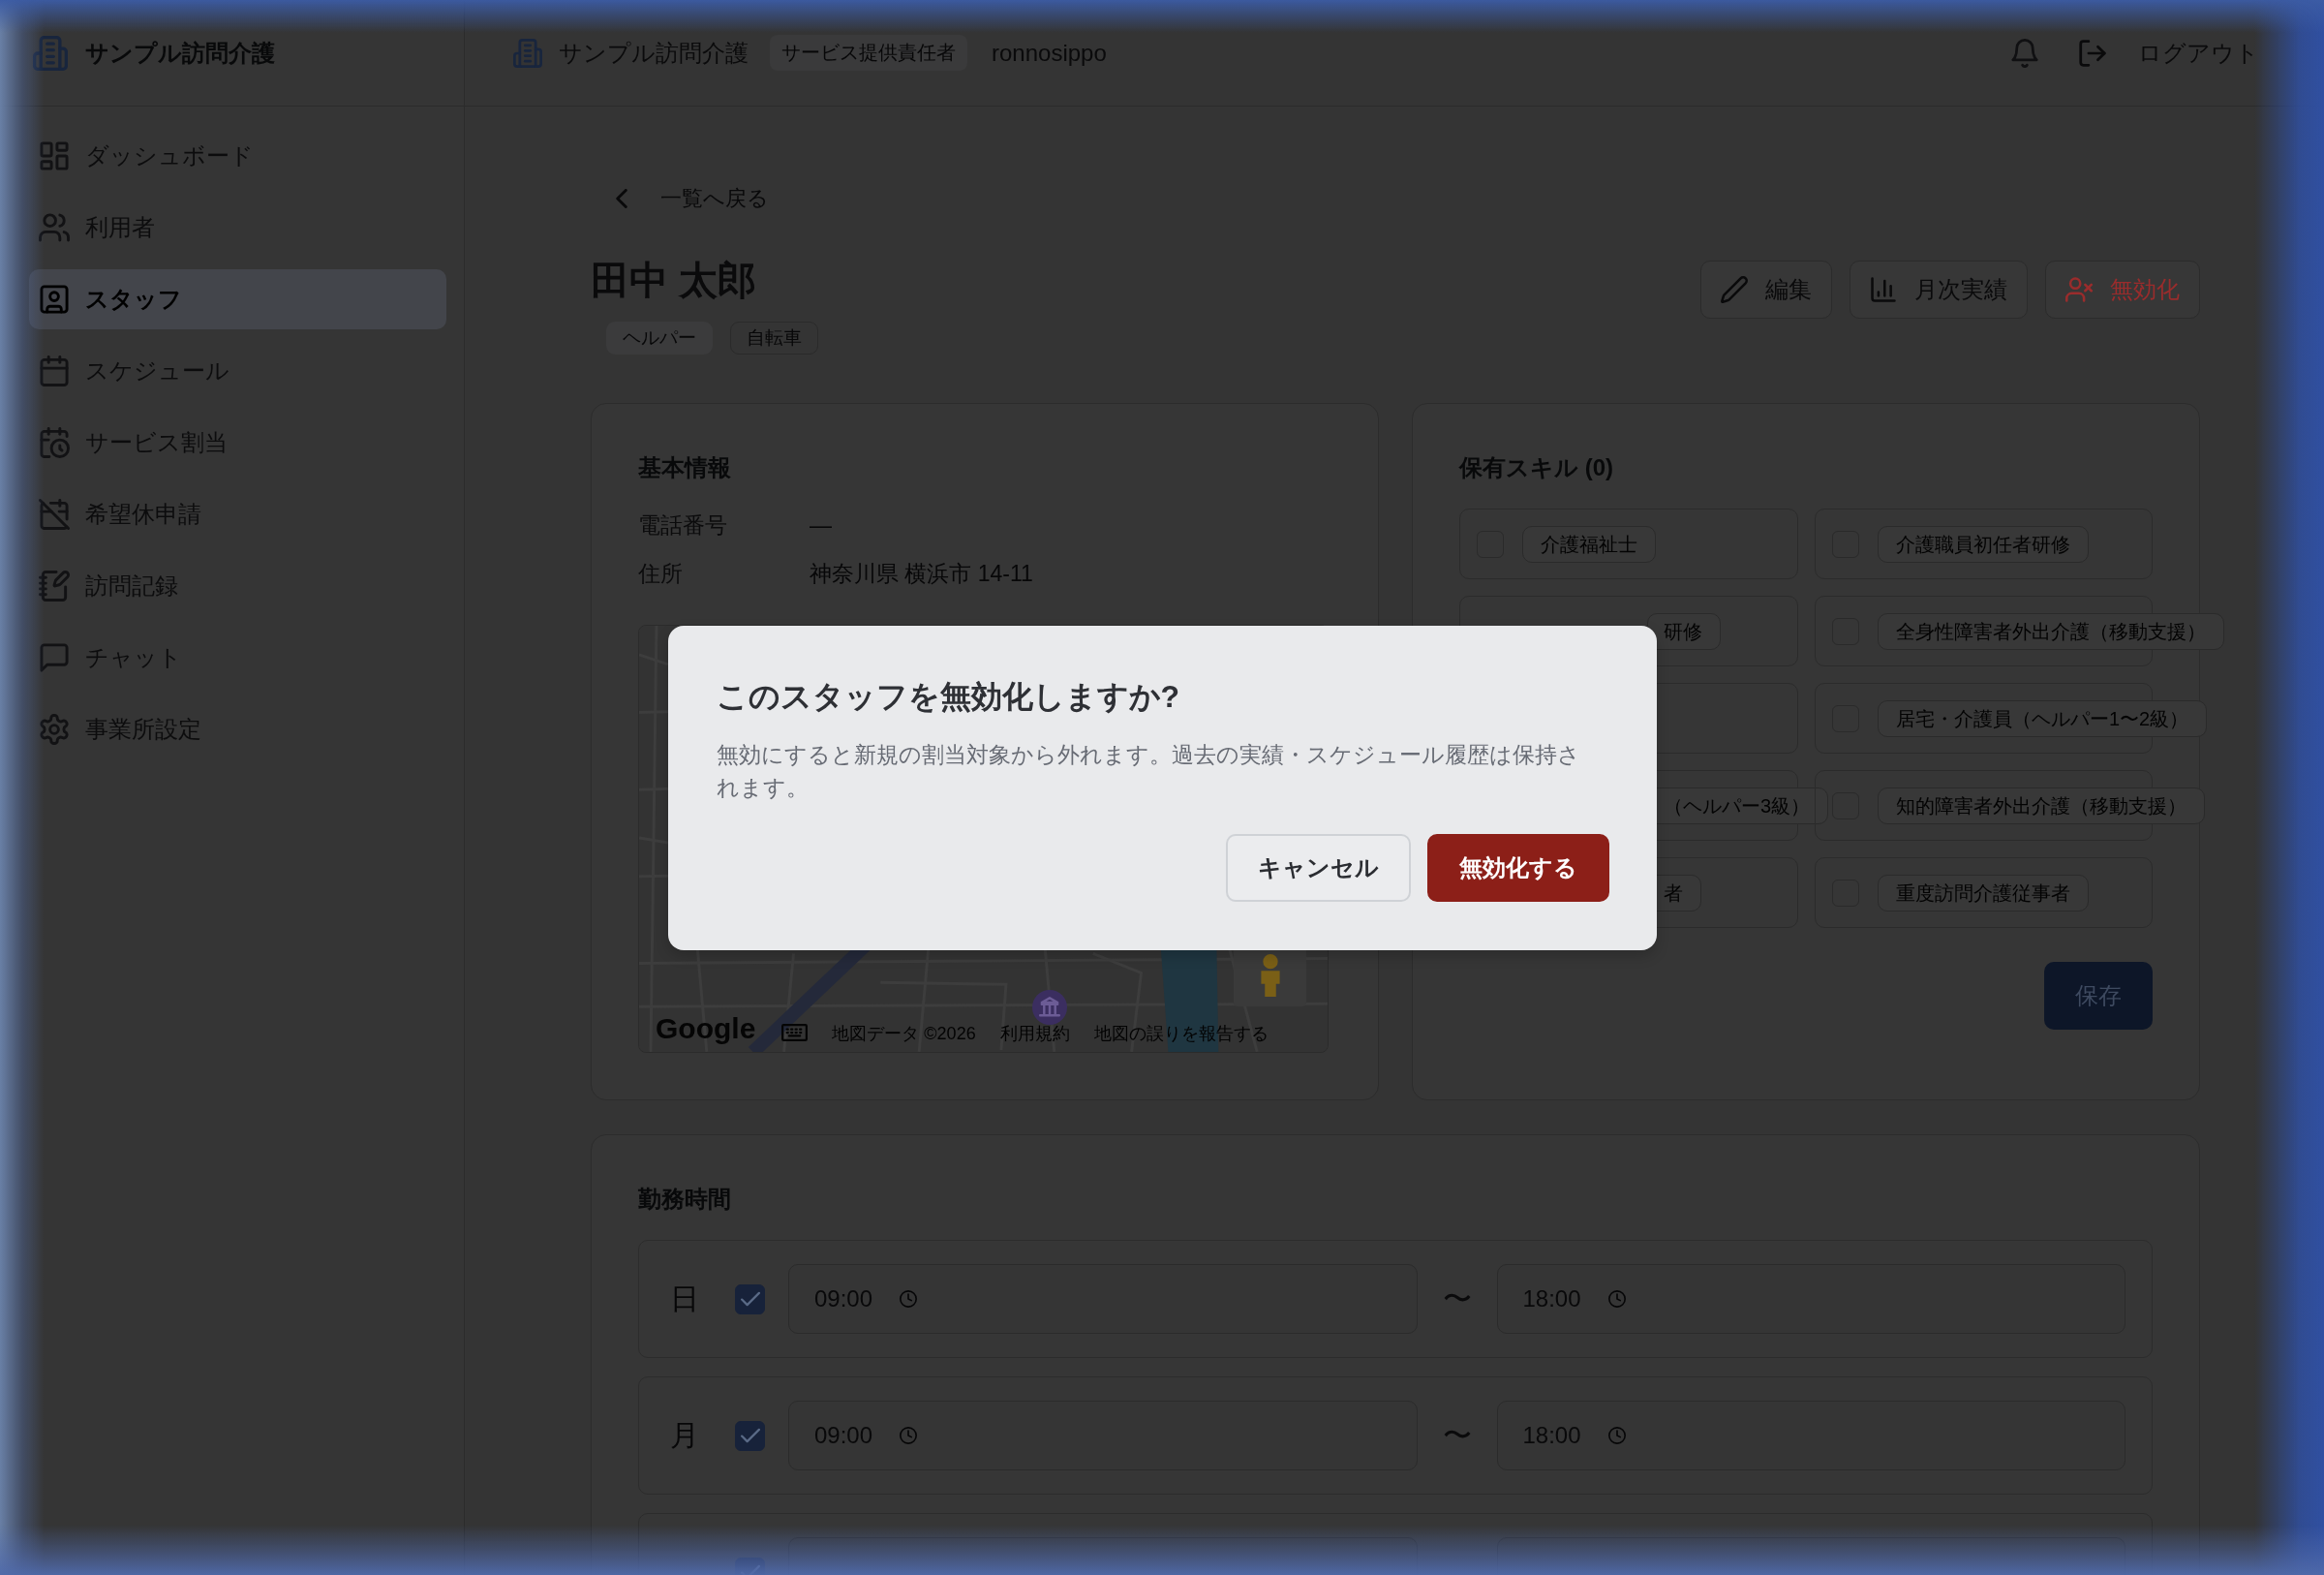 The image size is (2324, 1575). I want to click on dialog-message: 無効にすると新規の割当対象から外れます。過去の実績・スケジュール履歴は保持されます。, so click(1149, 771).